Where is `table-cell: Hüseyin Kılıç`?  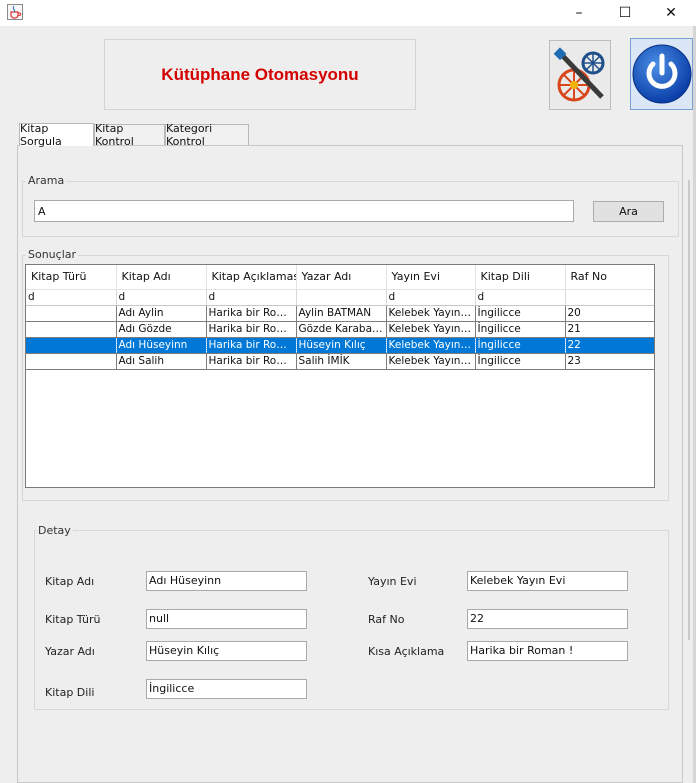
table-cell: Hüseyin Kılıç is located at coordinates (341, 345).